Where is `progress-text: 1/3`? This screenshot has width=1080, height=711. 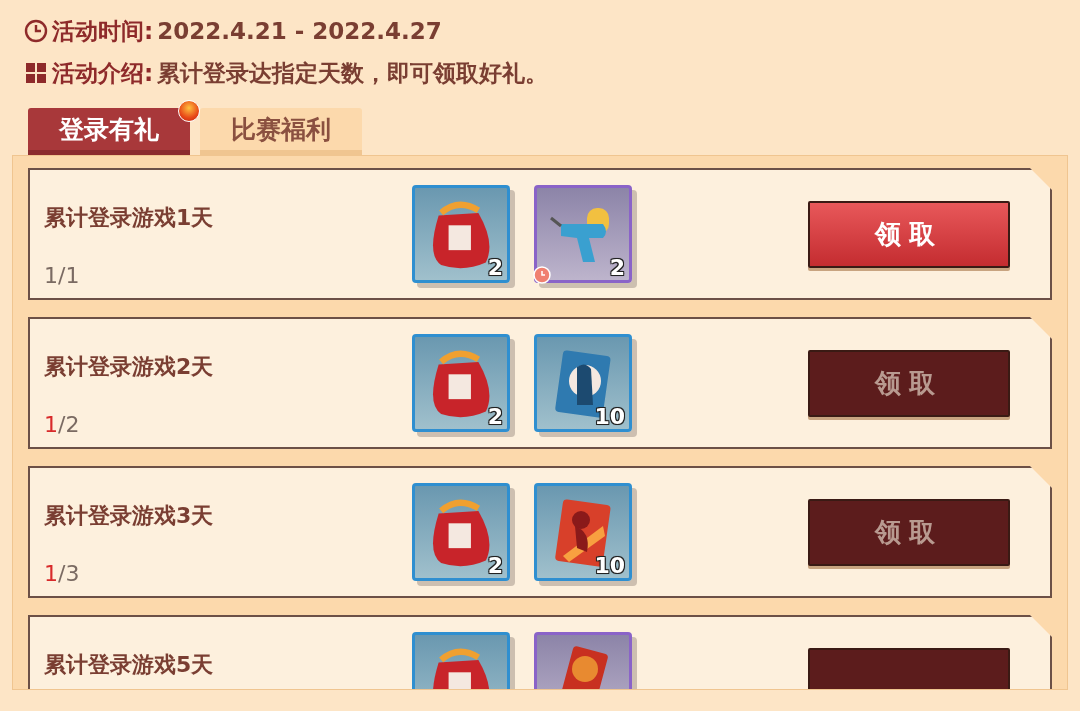 progress-text: 1/3 is located at coordinates (62, 573).